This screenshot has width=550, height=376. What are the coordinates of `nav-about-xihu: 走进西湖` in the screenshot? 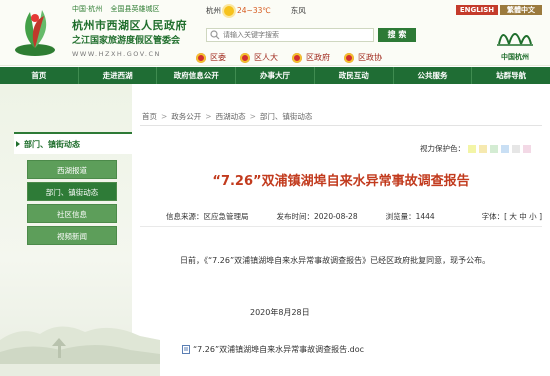 It's located at (118, 75).